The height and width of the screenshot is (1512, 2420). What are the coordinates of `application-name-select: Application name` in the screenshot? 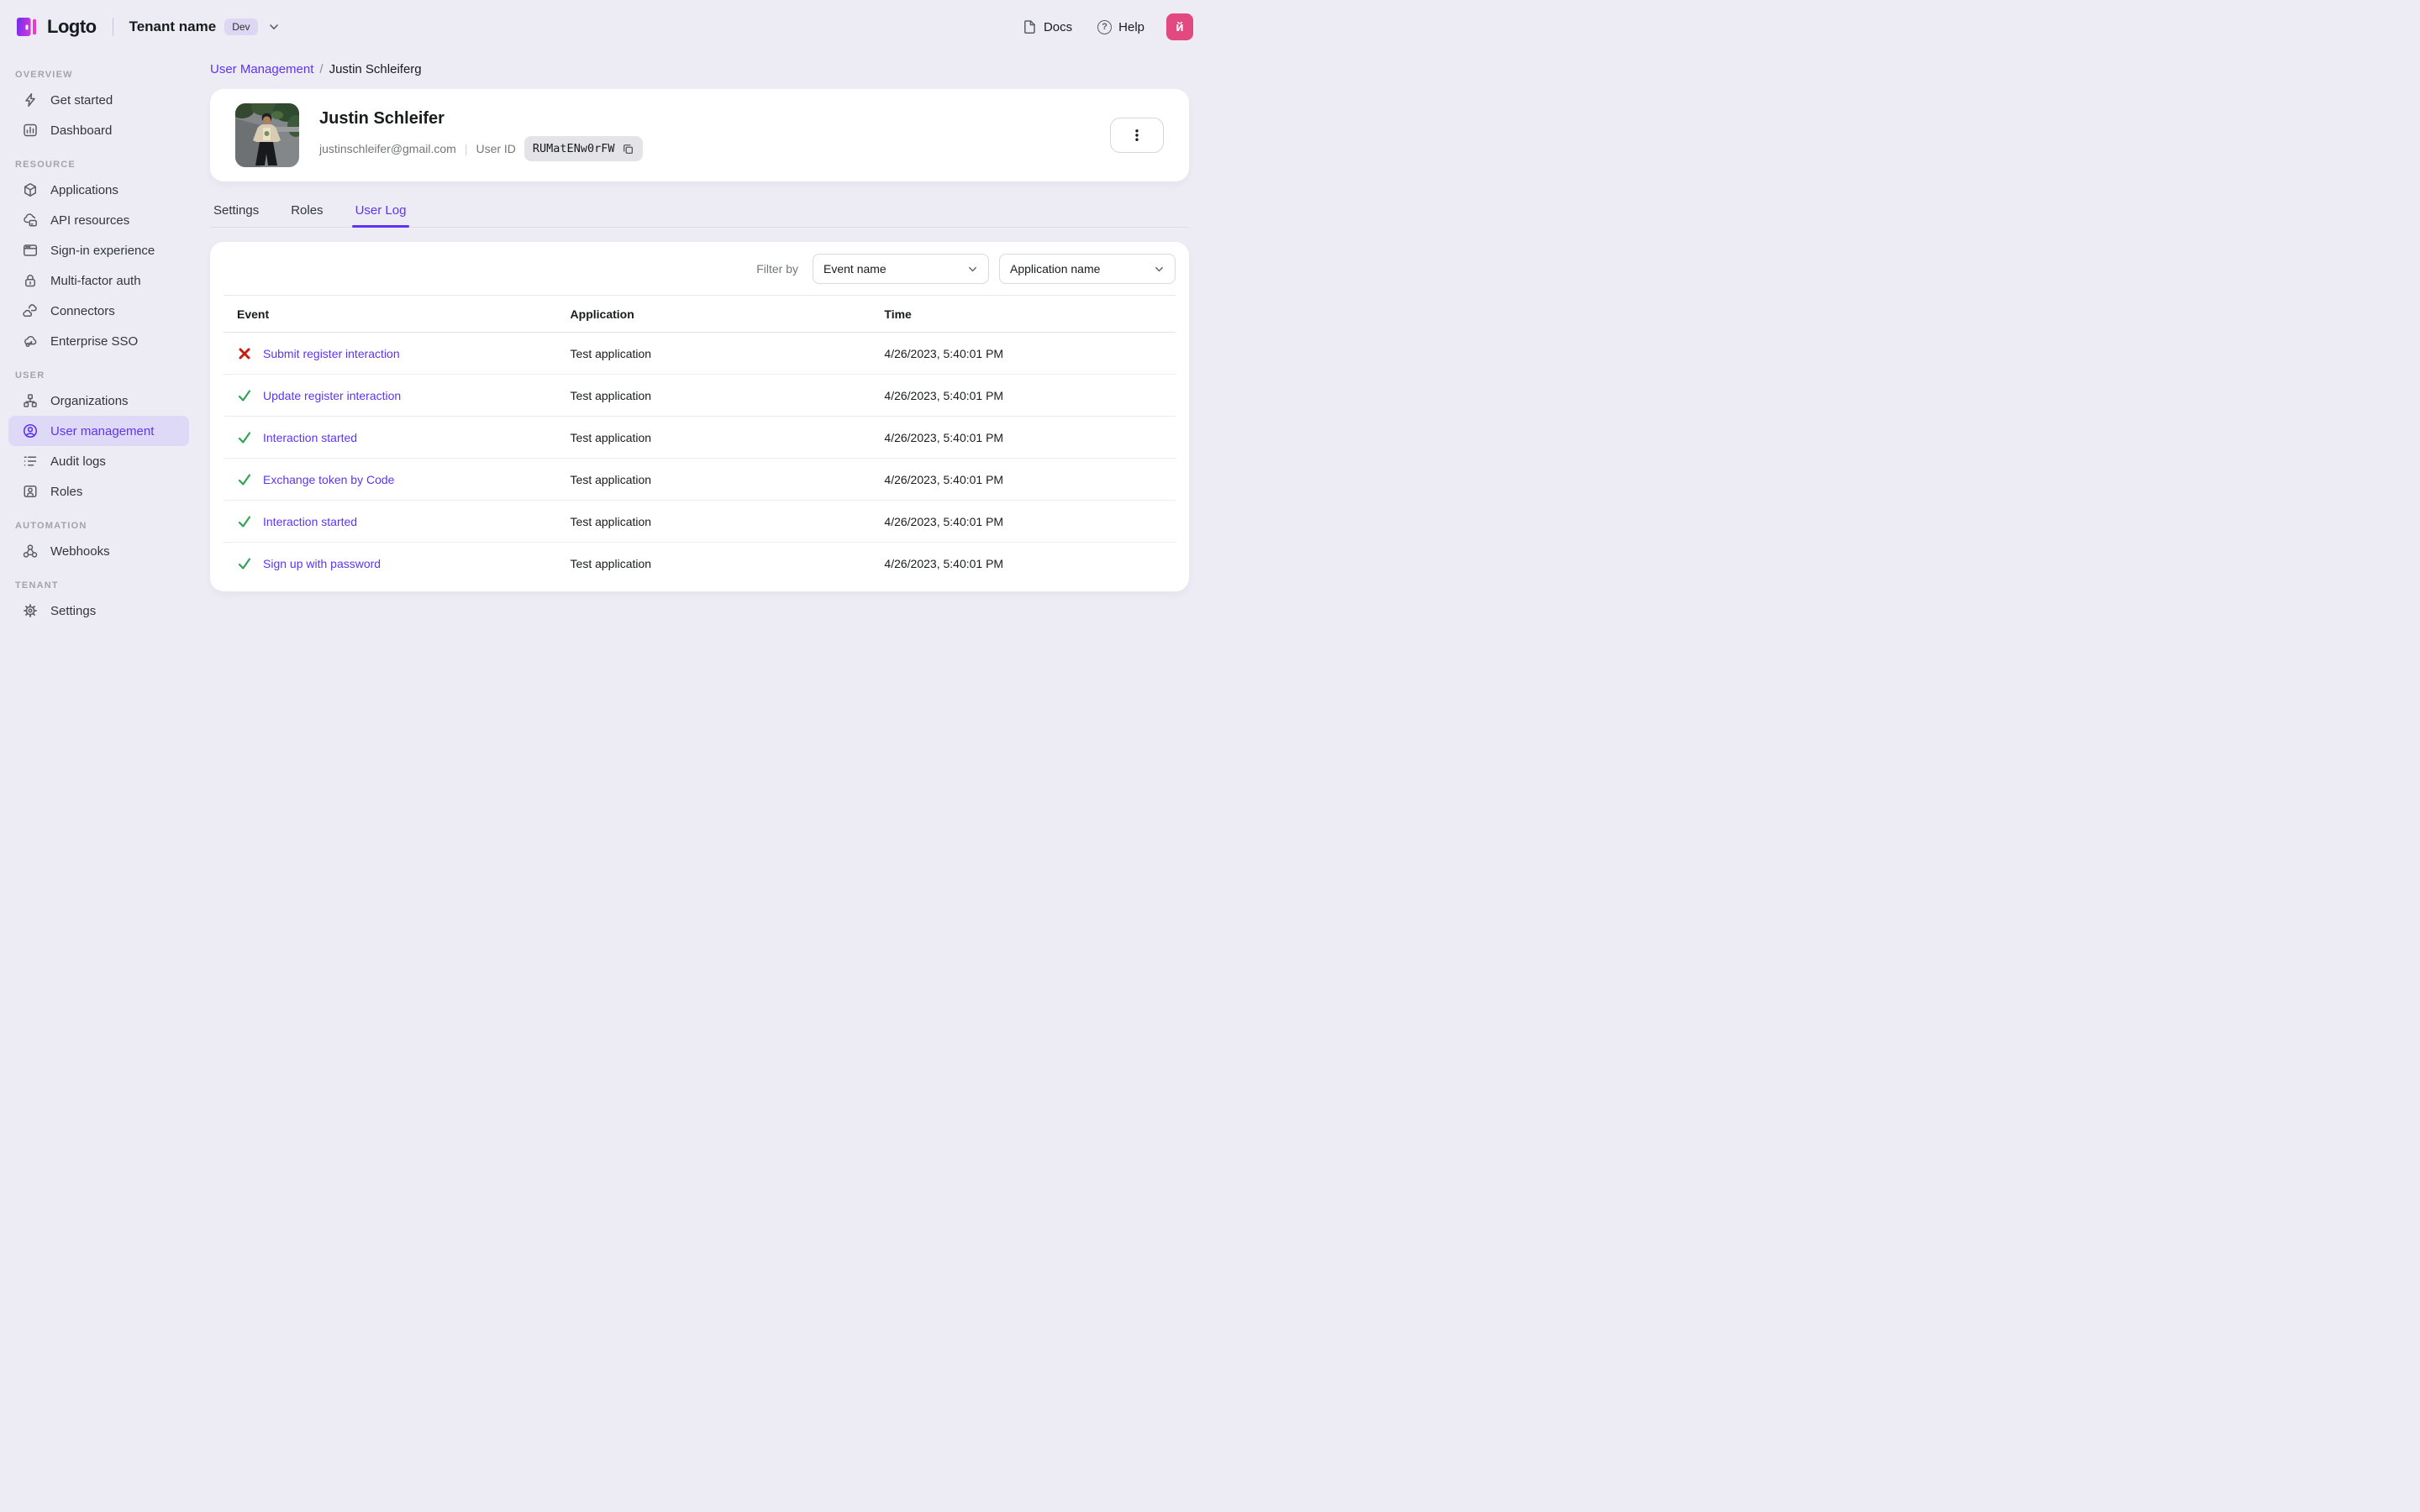 It's located at (1087, 269).